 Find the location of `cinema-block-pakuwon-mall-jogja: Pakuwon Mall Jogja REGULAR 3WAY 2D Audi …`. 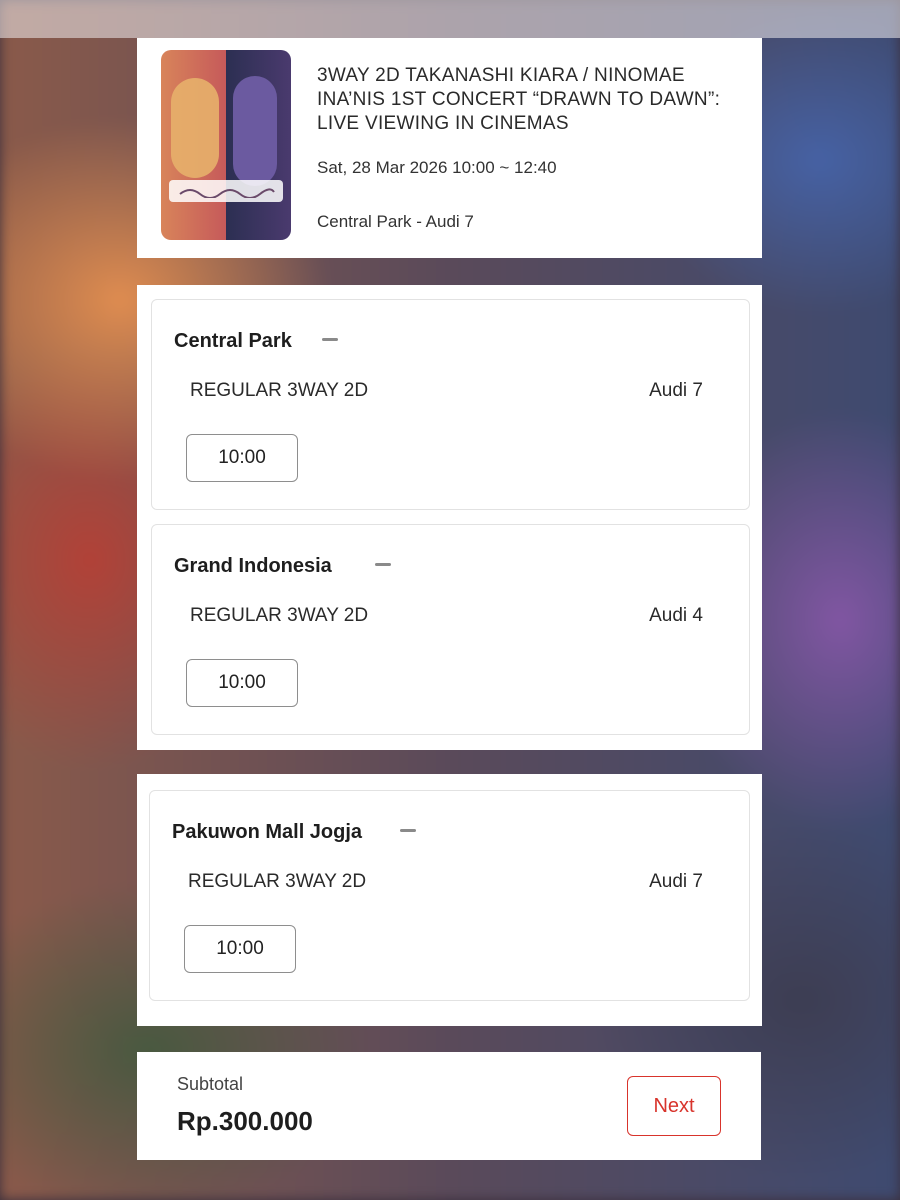

cinema-block-pakuwon-mall-jogja: Pakuwon Mall Jogja REGULAR 3WAY 2D Audi … is located at coordinates (449, 895).